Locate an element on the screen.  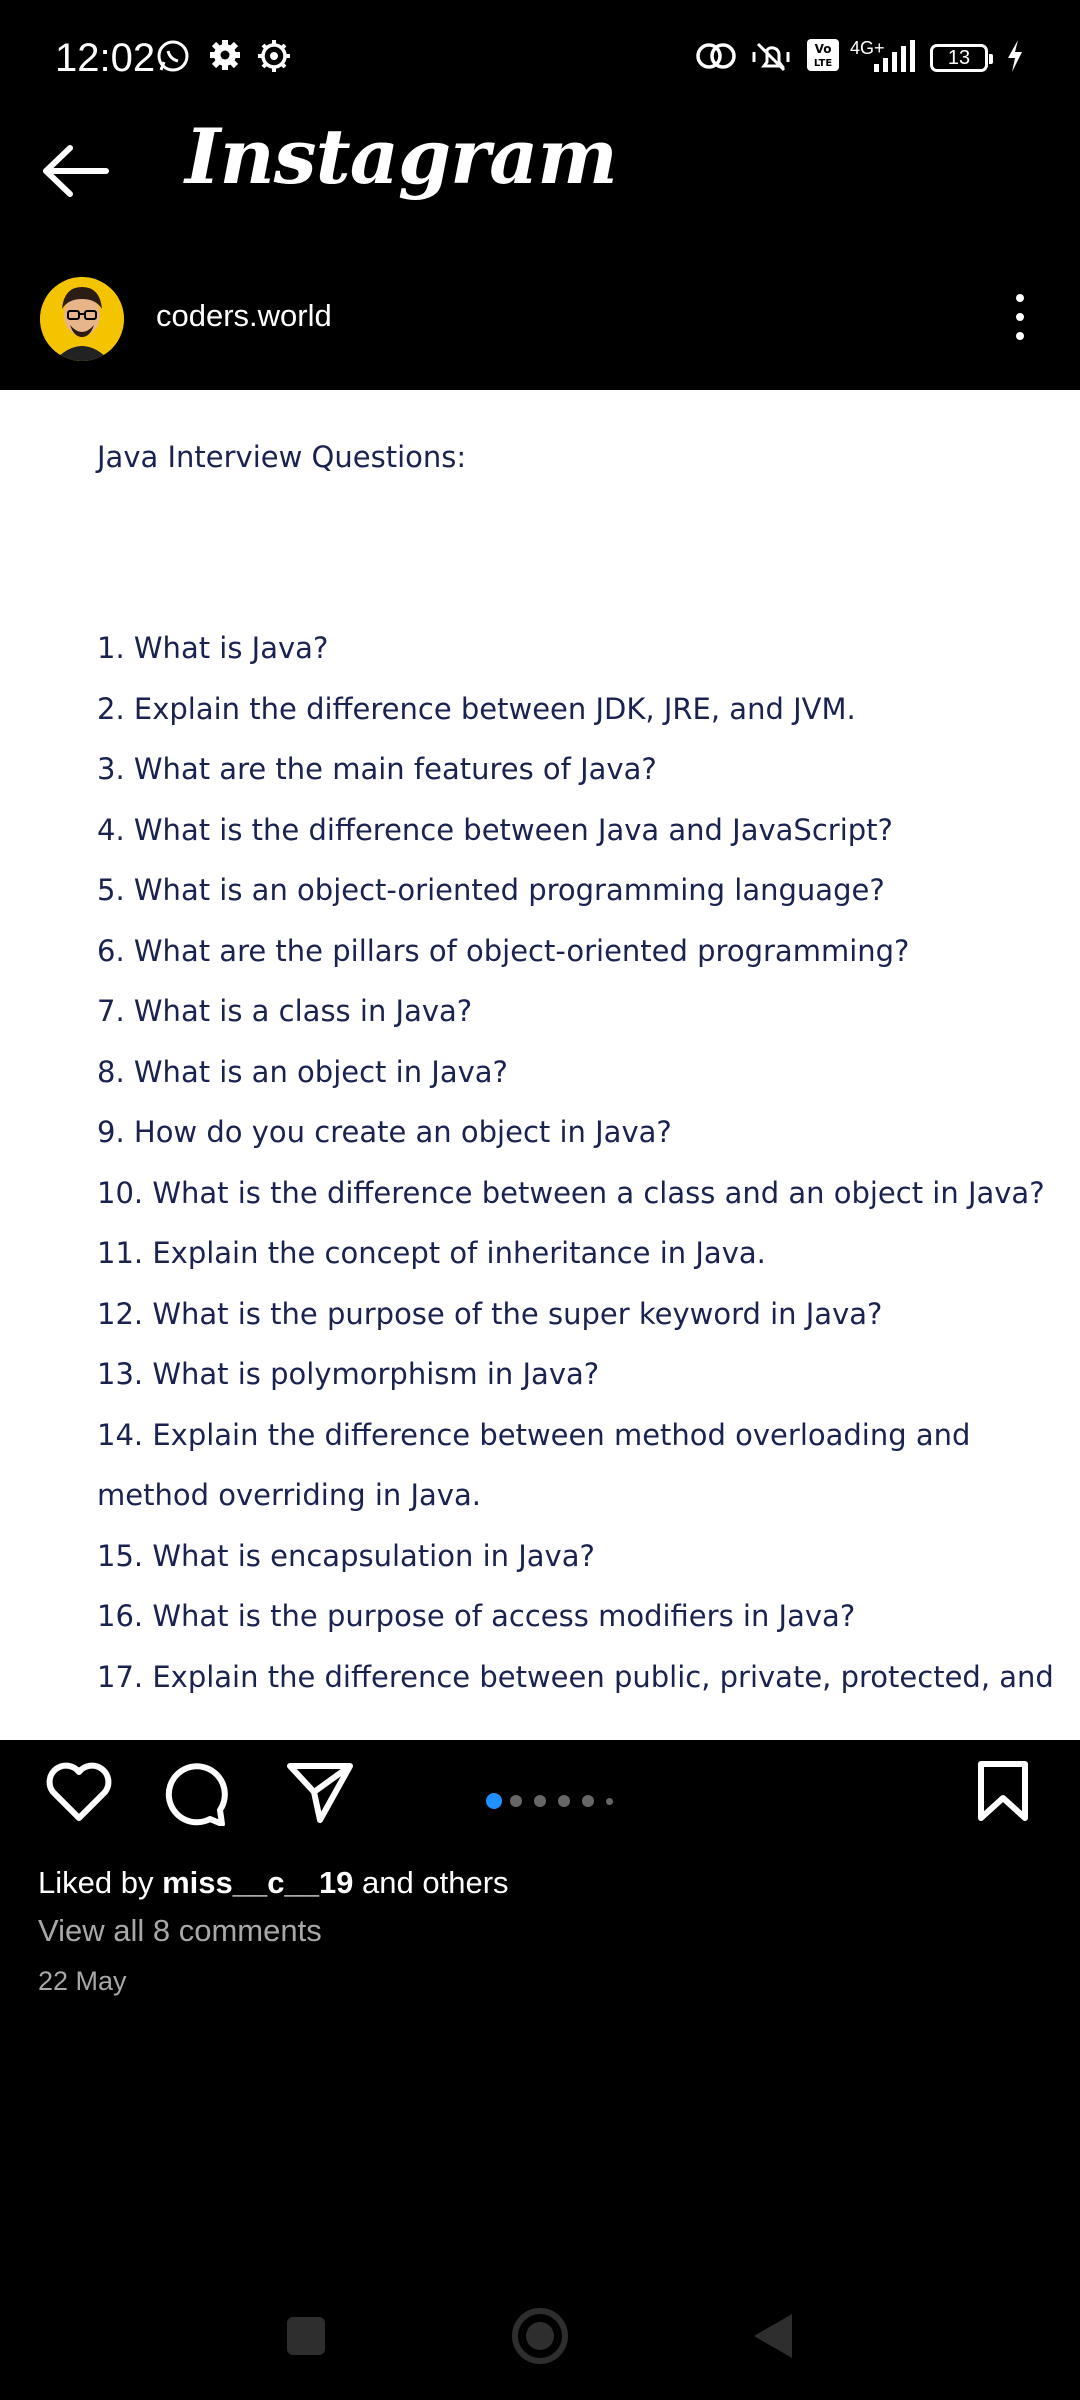
likes-prefix: Liked by is located at coordinates (100, 1882).